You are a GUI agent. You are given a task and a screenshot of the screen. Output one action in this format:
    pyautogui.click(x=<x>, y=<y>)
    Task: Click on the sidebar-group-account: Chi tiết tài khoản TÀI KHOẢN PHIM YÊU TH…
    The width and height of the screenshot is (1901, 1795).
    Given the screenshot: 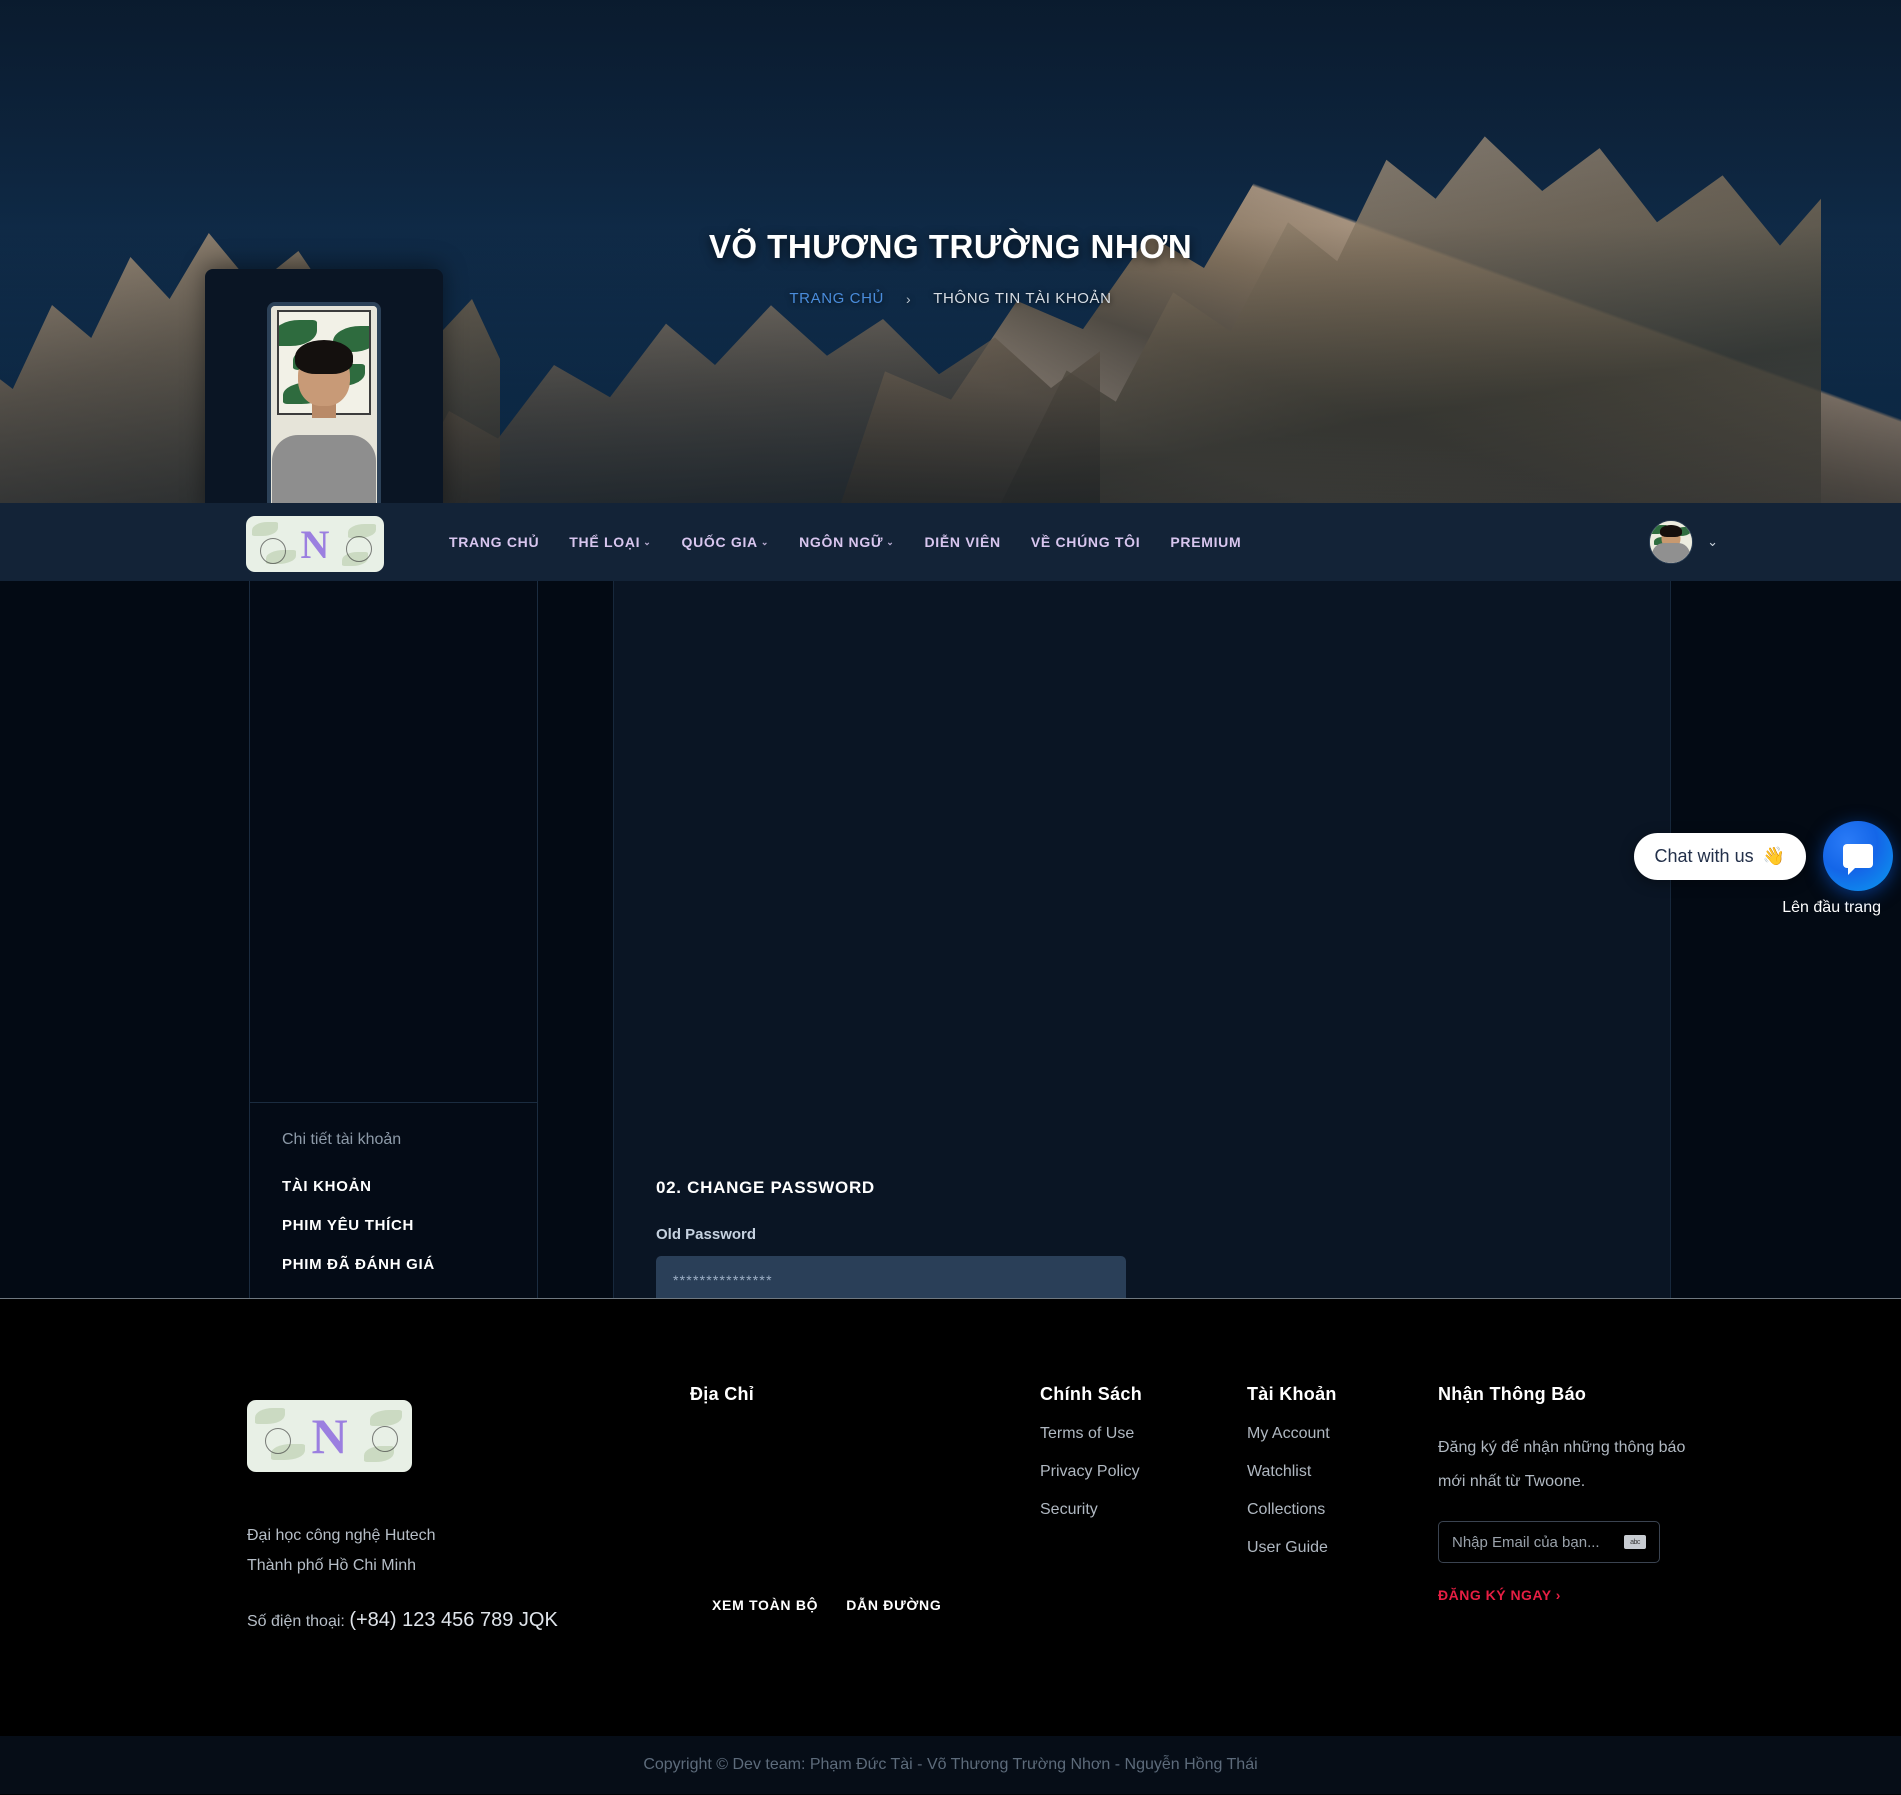 What is the action you would take?
    pyautogui.click(x=393, y=1200)
    